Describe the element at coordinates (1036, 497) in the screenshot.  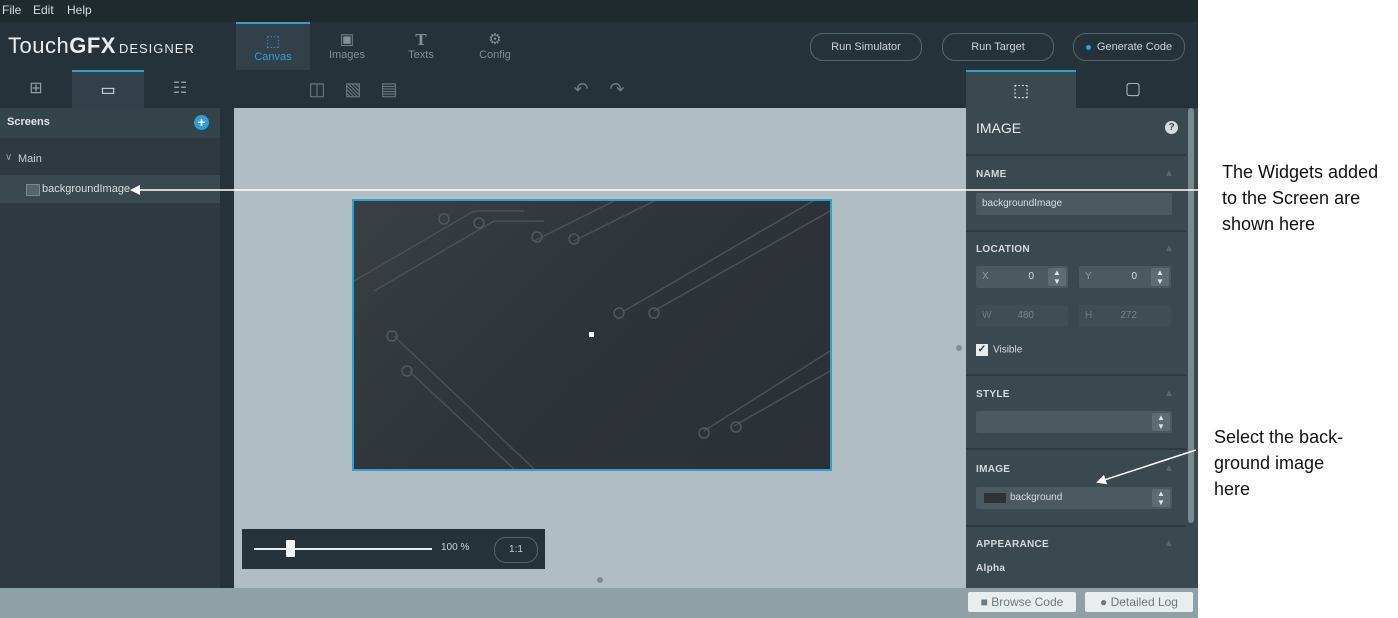
I see `image-value: background` at that location.